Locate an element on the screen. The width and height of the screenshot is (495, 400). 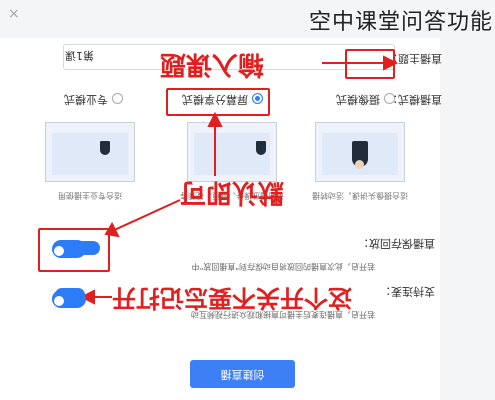
arrow-record is located at coordinates (145, 216).